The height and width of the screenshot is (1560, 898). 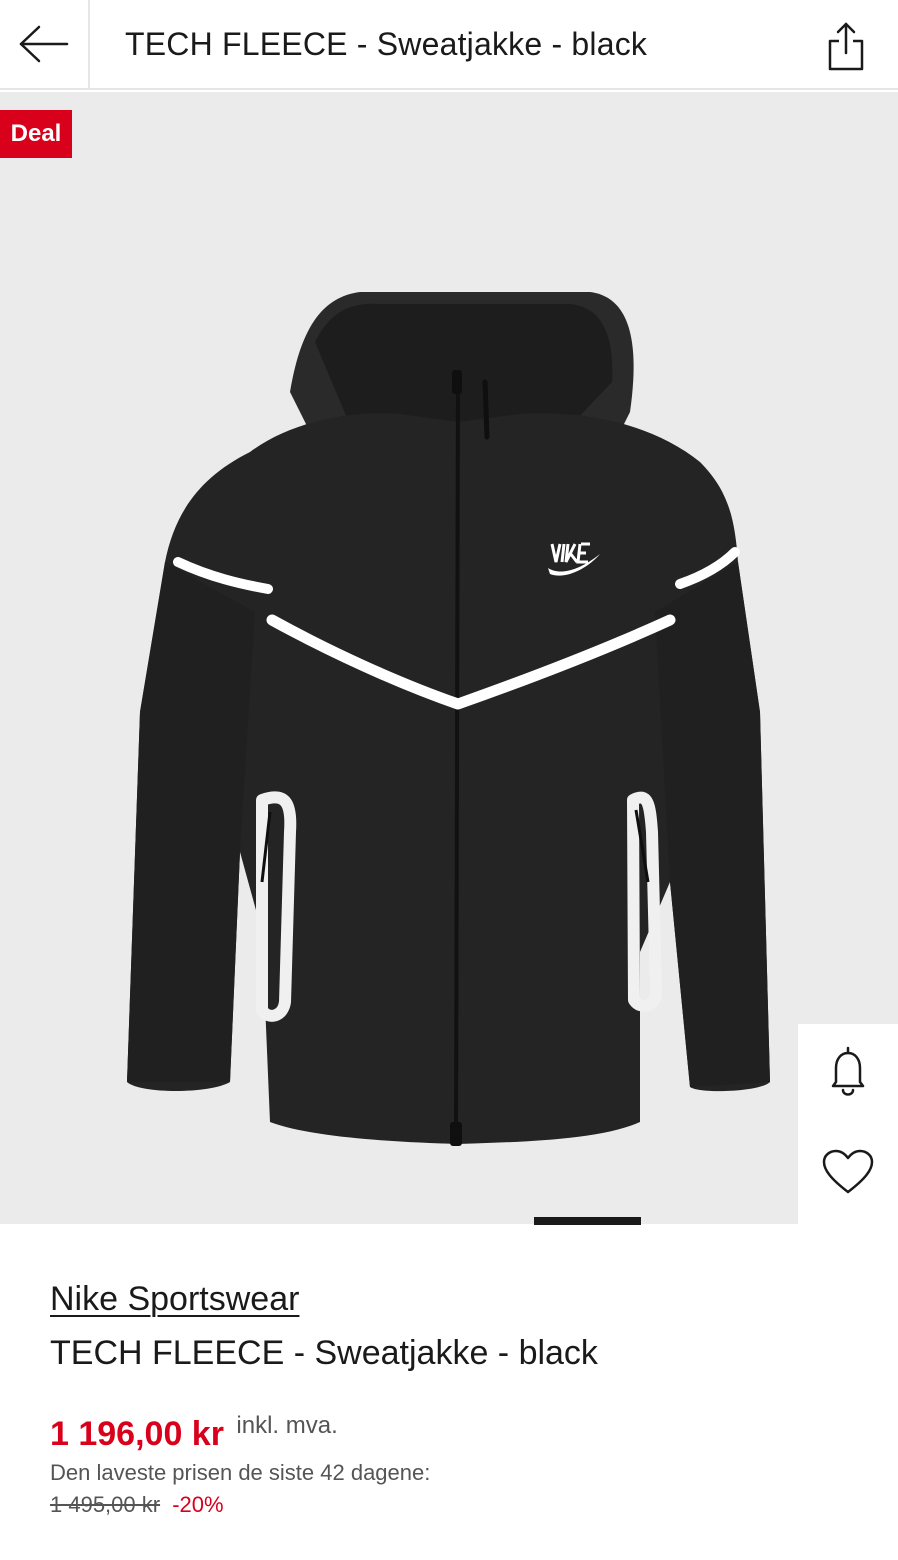 I want to click on back-button, so click(x=45, y=44).